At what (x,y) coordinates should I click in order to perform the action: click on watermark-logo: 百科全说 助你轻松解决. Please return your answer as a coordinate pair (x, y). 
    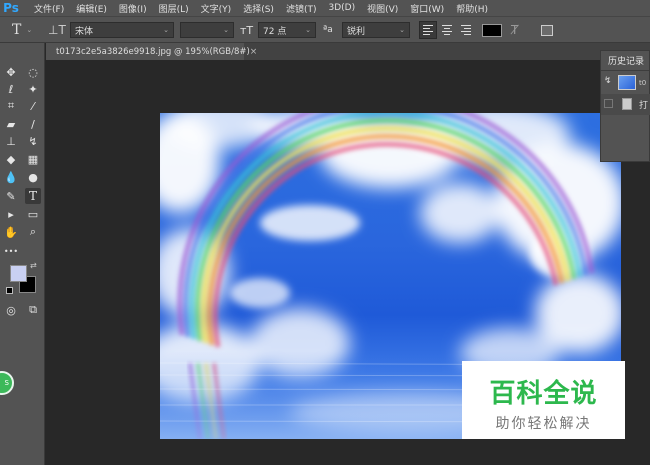
    Looking at the image, I should click on (543, 400).